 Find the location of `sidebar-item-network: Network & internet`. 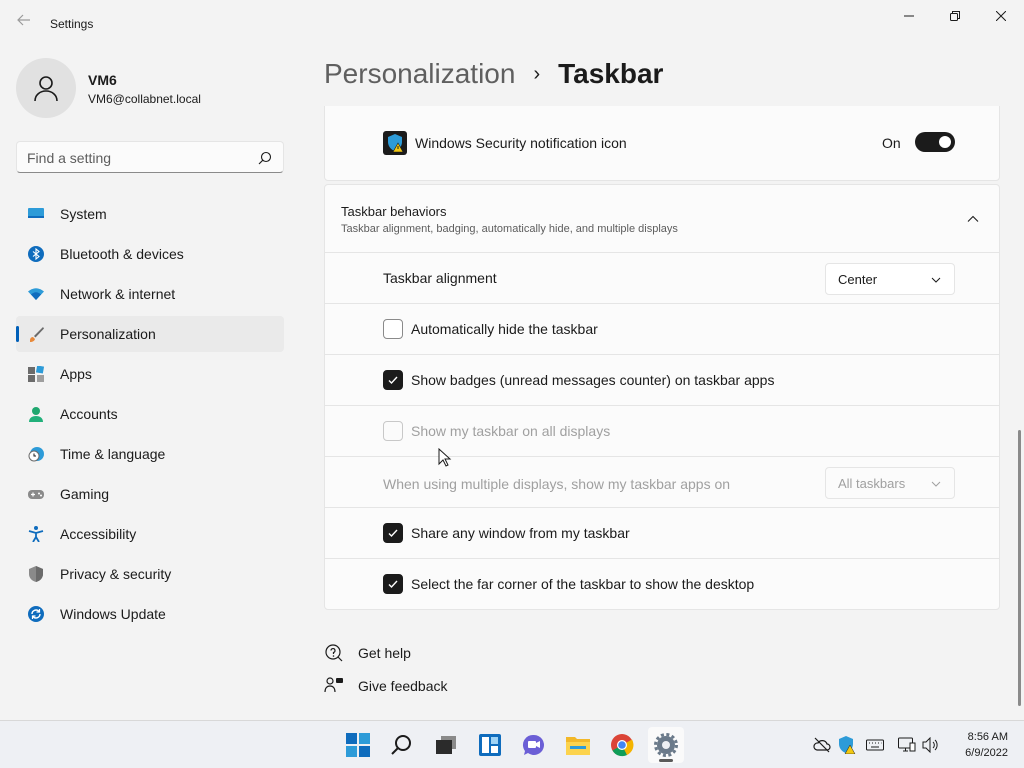

sidebar-item-network: Network & internet is located at coordinates (150, 294).